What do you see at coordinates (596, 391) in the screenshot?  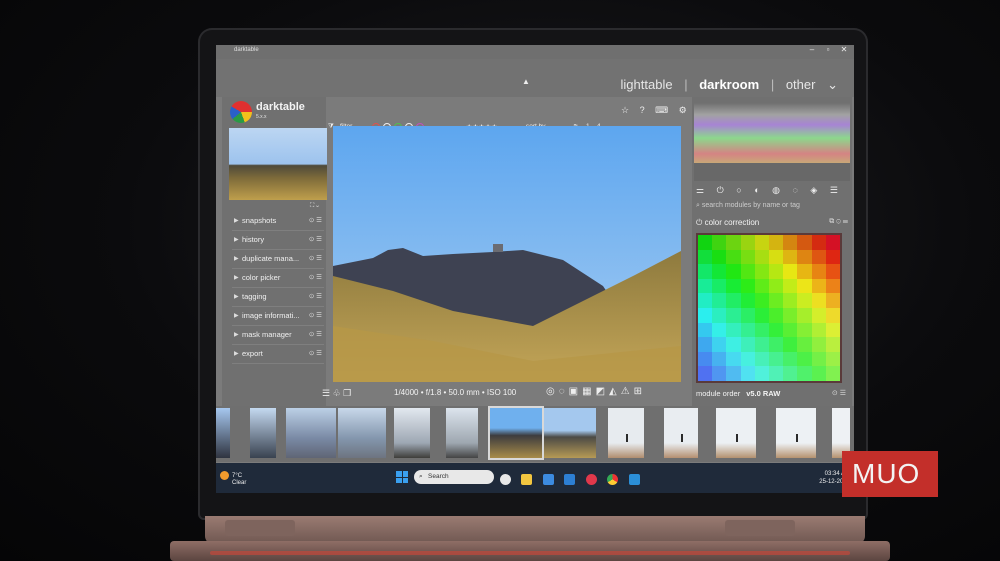 I see `bottom-right-tools: ◎◌▣▦◩◭⚠⊞` at bounding box center [596, 391].